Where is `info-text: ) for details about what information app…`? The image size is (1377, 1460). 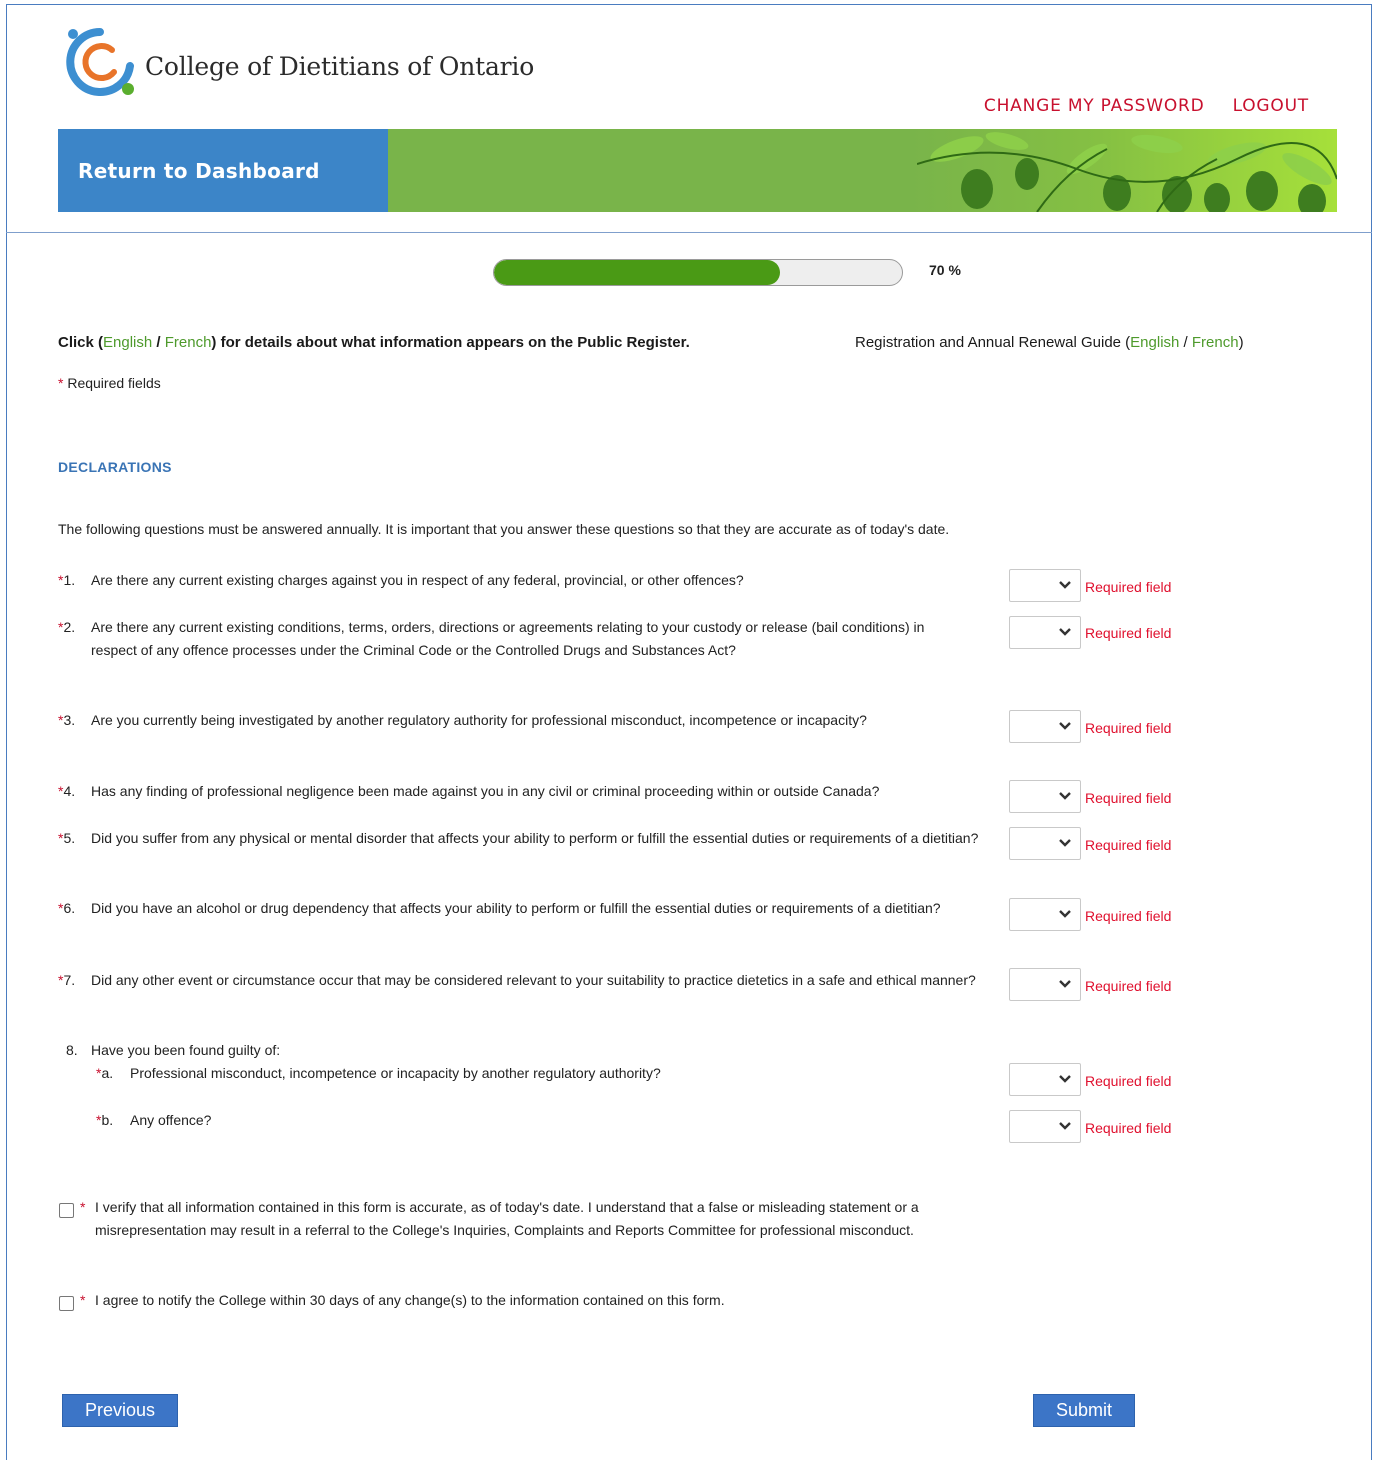
info-text: ) for details about what information app… is located at coordinates (450, 342).